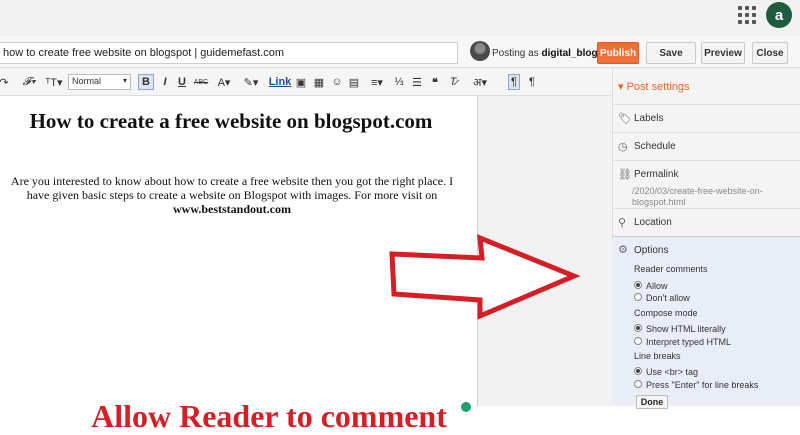 The height and width of the screenshot is (435, 800). Describe the element at coordinates (638, 285) in the screenshot. I see `allow-radio` at that location.